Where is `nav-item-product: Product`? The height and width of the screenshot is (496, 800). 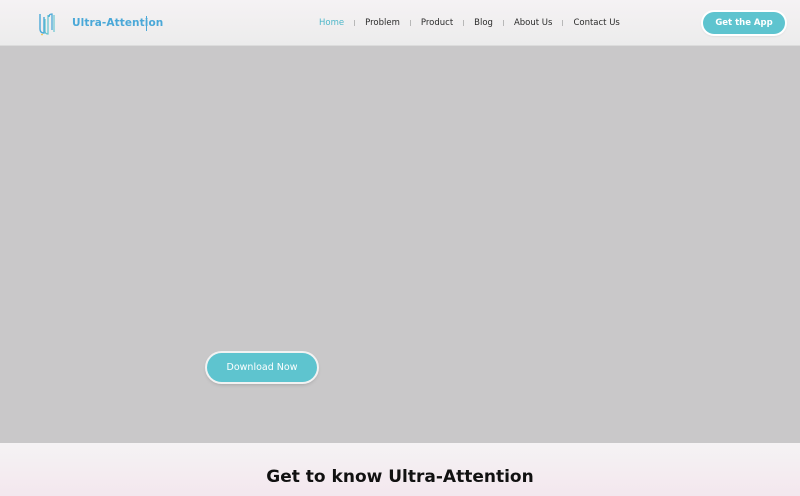
nav-item-product: Product is located at coordinates (437, 23).